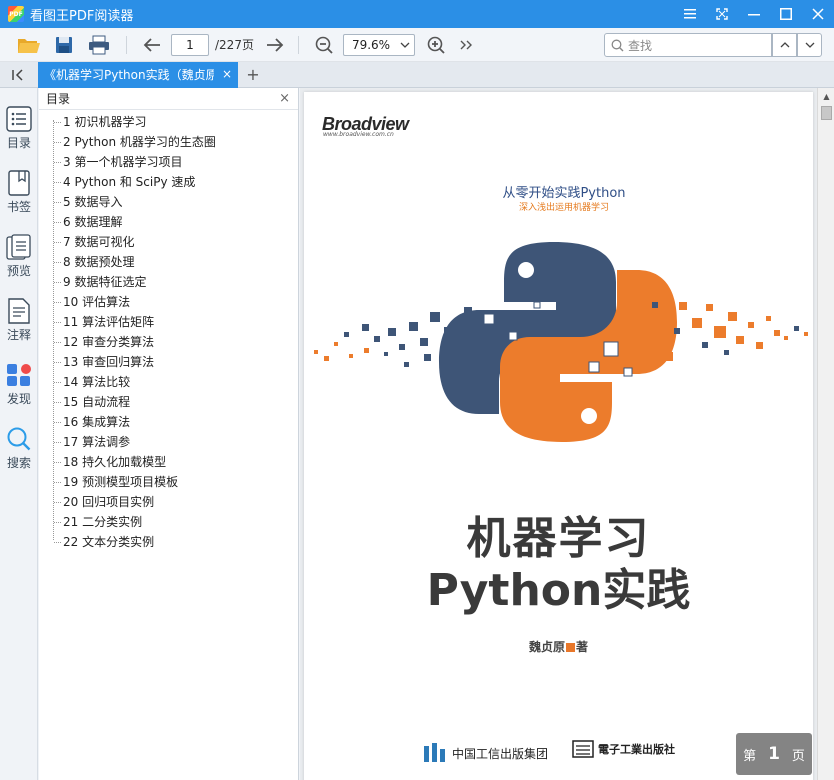  I want to click on left-rail: 目录 书签 预览 注释 发现 搜索, so click(19, 434).